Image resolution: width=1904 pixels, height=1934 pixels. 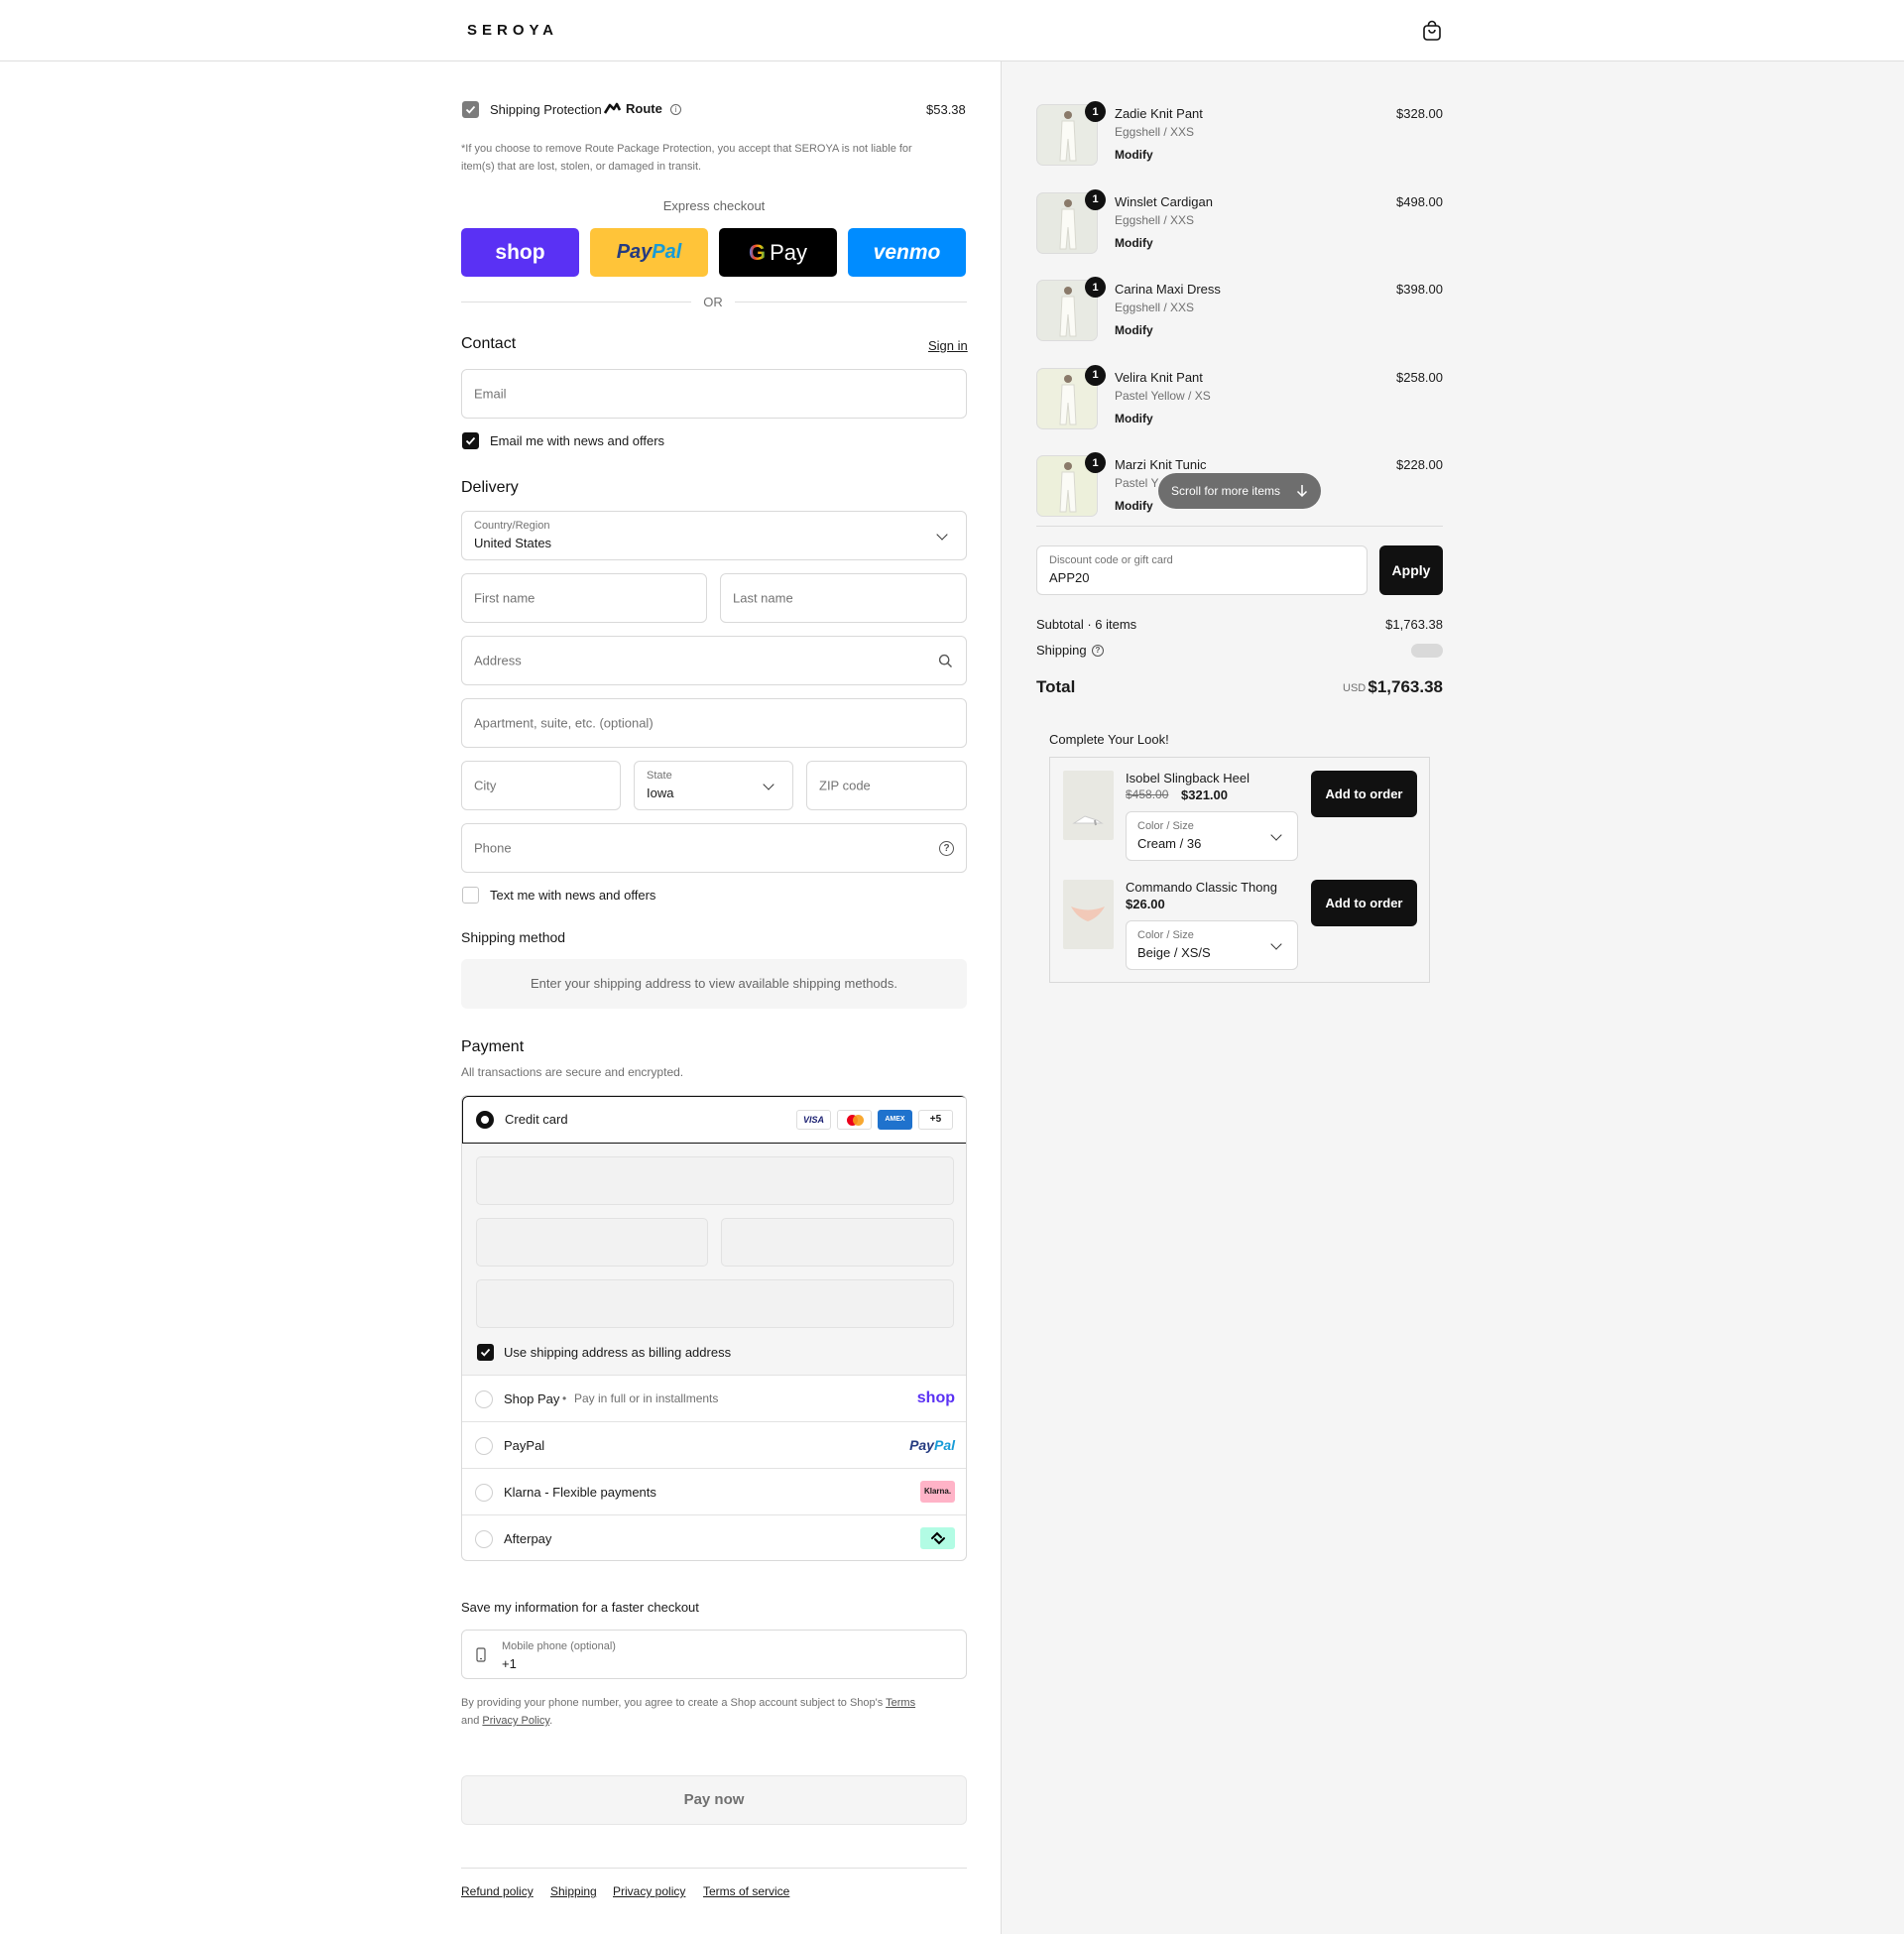 What do you see at coordinates (484, 1399) in the screenshot?
I see `shop-pay-radio` at bounding box center [484, 1399].